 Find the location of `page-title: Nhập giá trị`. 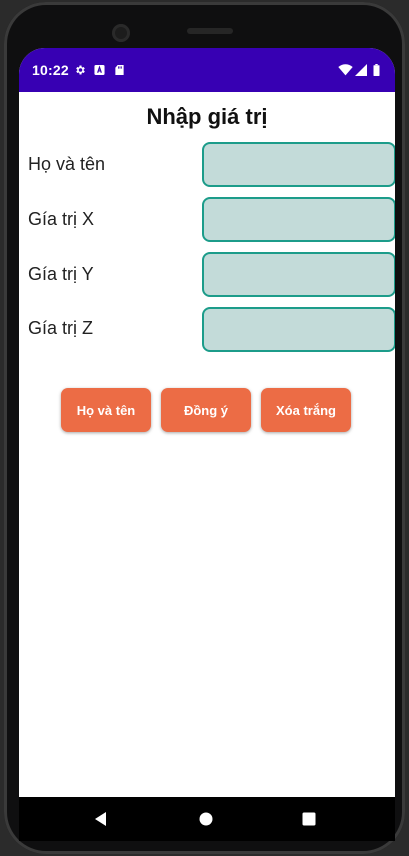

page-title: Nhập giá trị is located at coordinates (207, 116).